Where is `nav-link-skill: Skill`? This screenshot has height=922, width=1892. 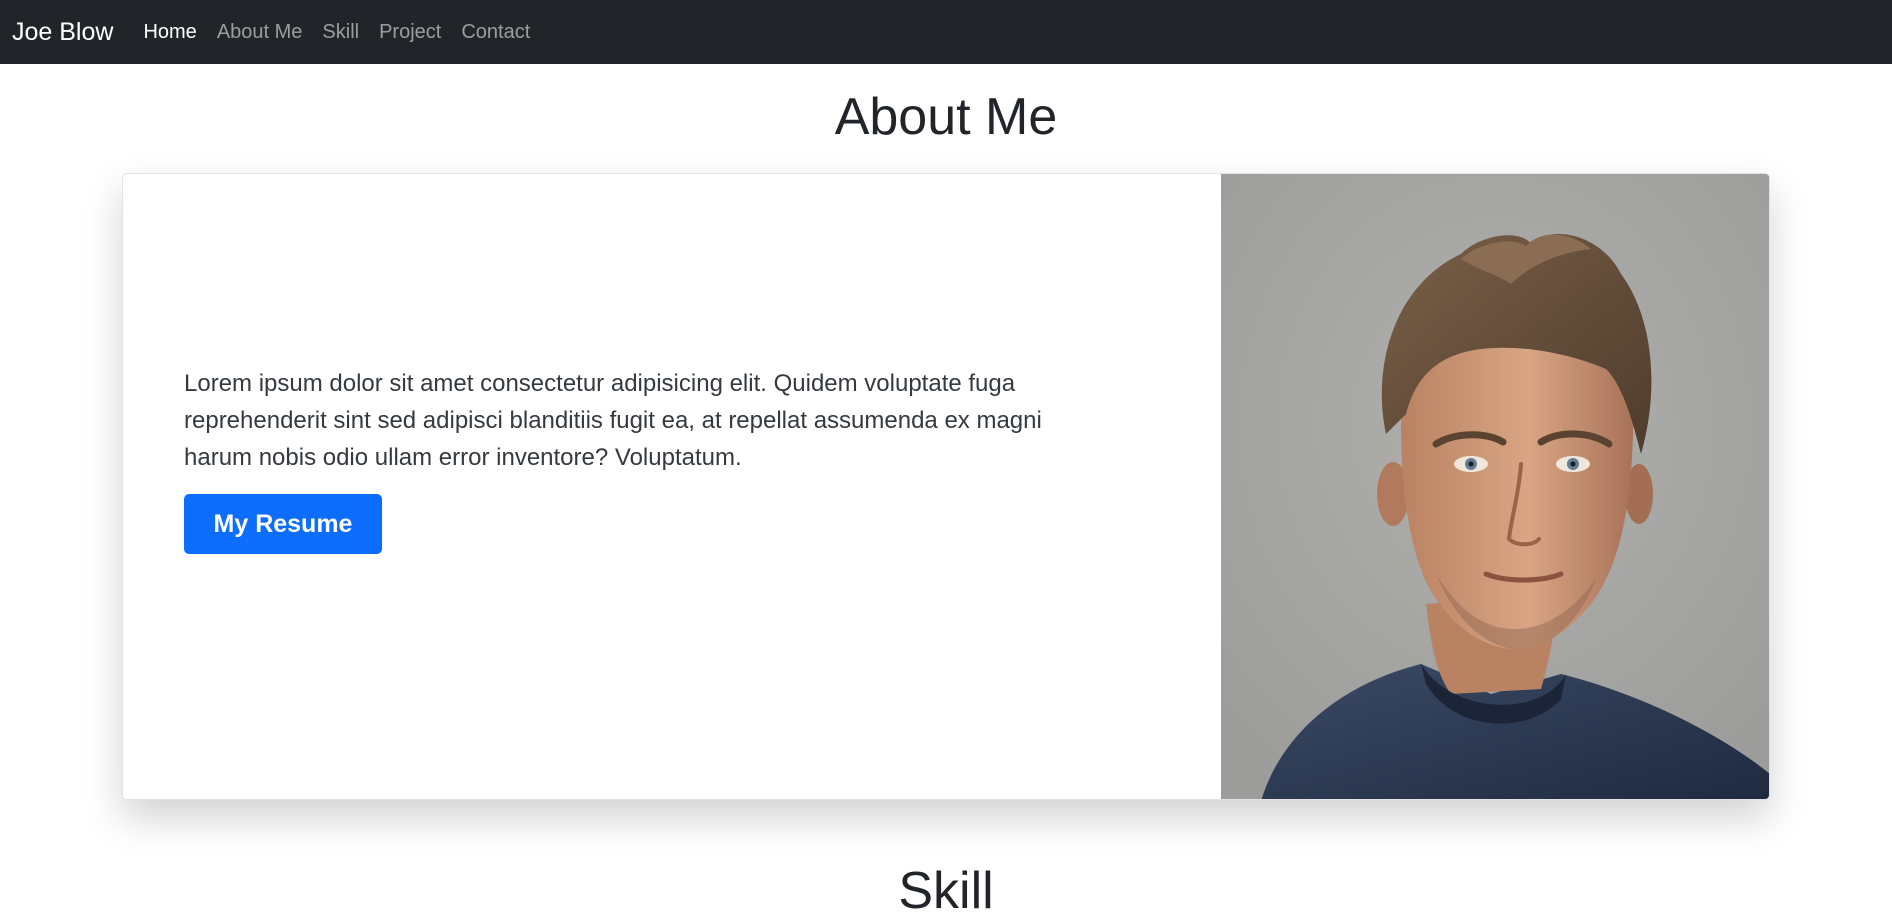
nav-link-skill: Skill is located at coordinates (340, 32).